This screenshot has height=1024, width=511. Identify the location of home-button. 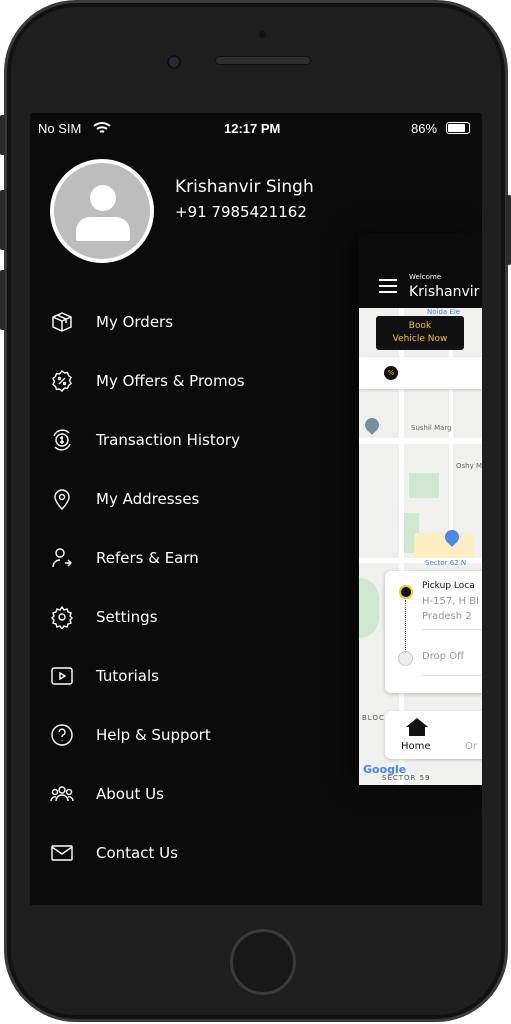
(263, 962).